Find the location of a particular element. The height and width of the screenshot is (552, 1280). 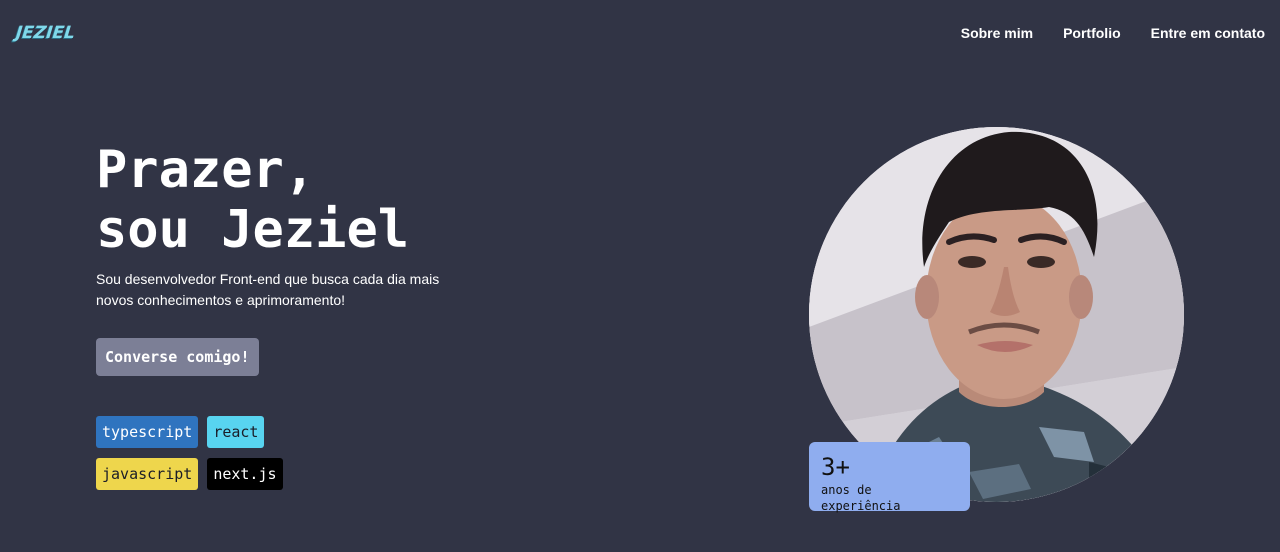

main-nav: Sobre mim Portfolio Entre em contato is located at coordinates (1113, 33).